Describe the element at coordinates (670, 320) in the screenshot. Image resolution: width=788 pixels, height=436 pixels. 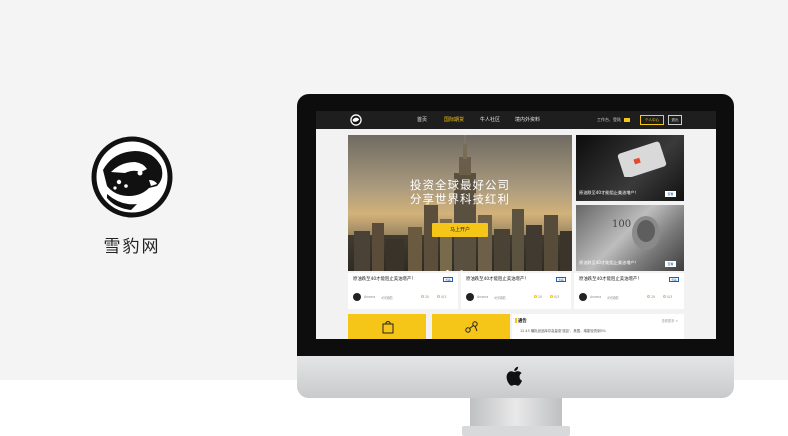
I see `notice-more-link: 查看更多 >` at that location.